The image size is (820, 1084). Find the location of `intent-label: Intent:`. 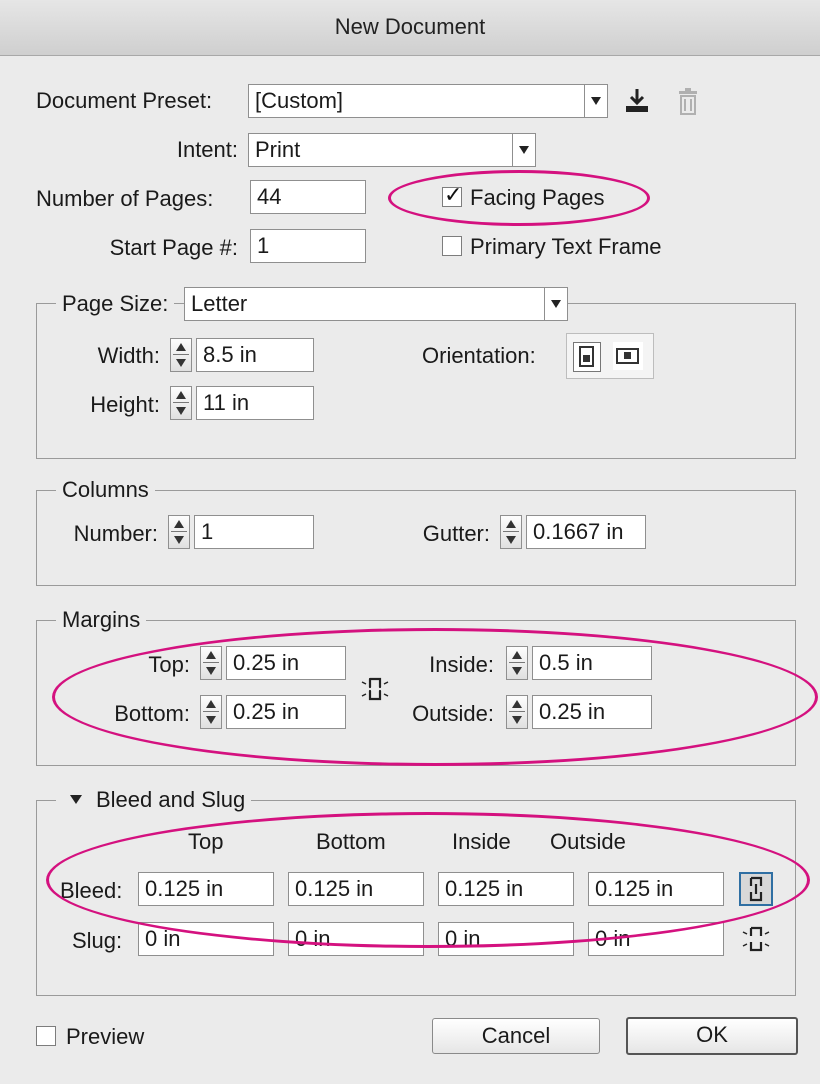

intent-label: Intent: is located at coordinates (207, 149).